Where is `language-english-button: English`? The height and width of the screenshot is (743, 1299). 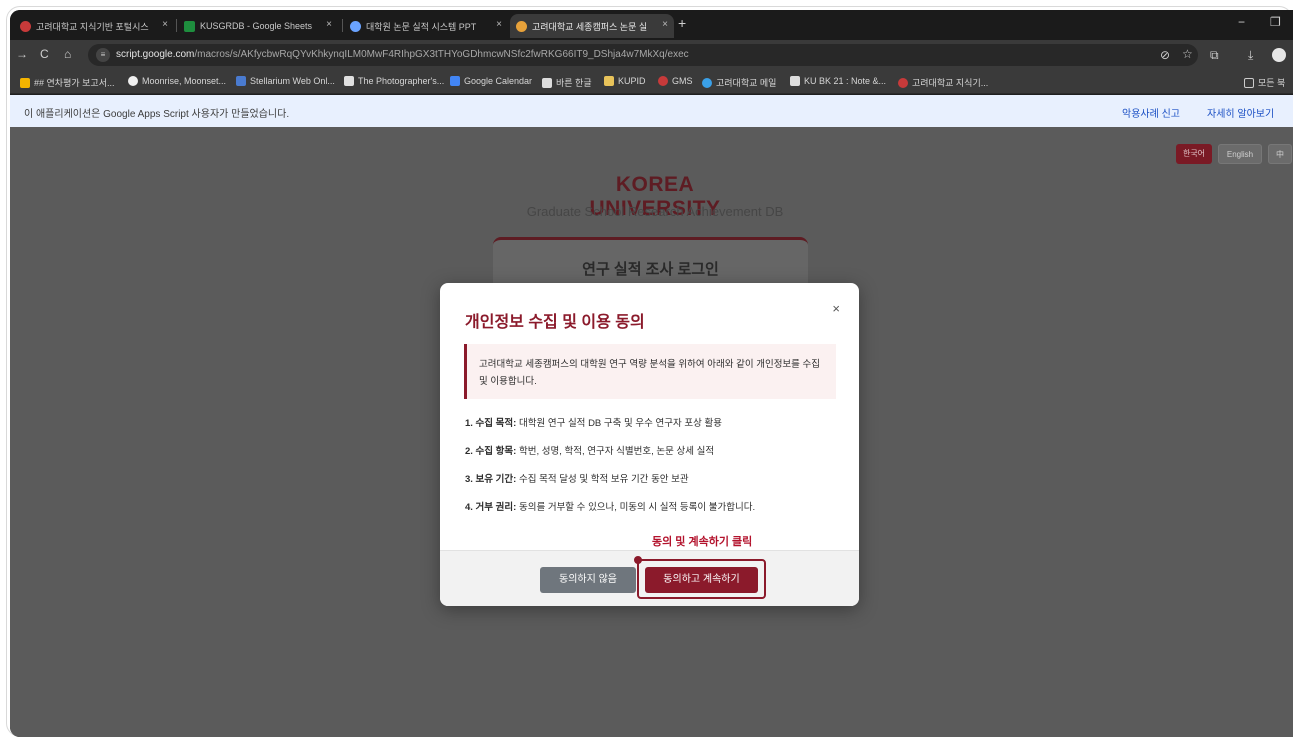 language-english-button: English is located at coordinates (1240, 154).